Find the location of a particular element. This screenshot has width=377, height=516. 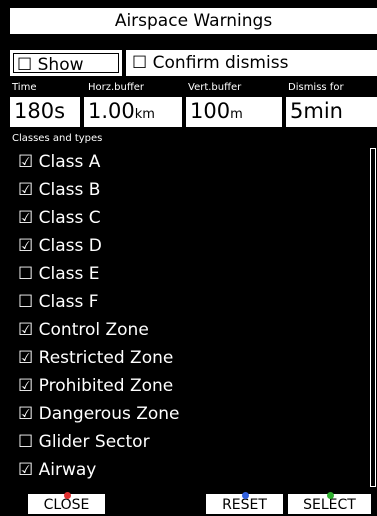

horz-buffer-field: 1.00km is located at coordinates (133, 112).